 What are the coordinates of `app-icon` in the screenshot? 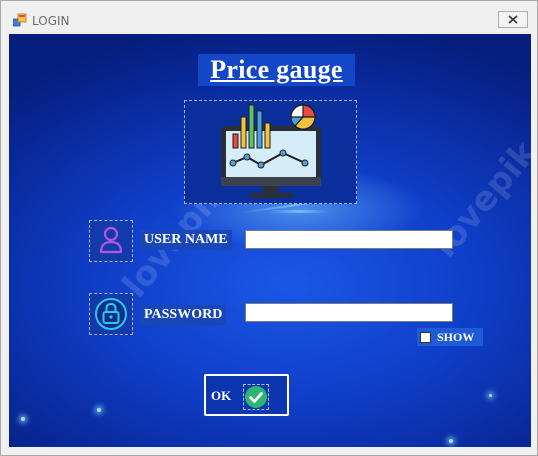 It's located at (20, 20).